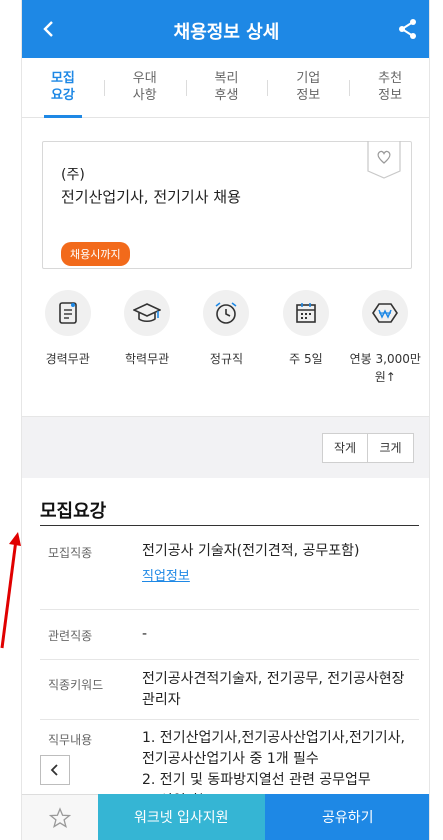  I want to click on share-icon, so click(407, 29).